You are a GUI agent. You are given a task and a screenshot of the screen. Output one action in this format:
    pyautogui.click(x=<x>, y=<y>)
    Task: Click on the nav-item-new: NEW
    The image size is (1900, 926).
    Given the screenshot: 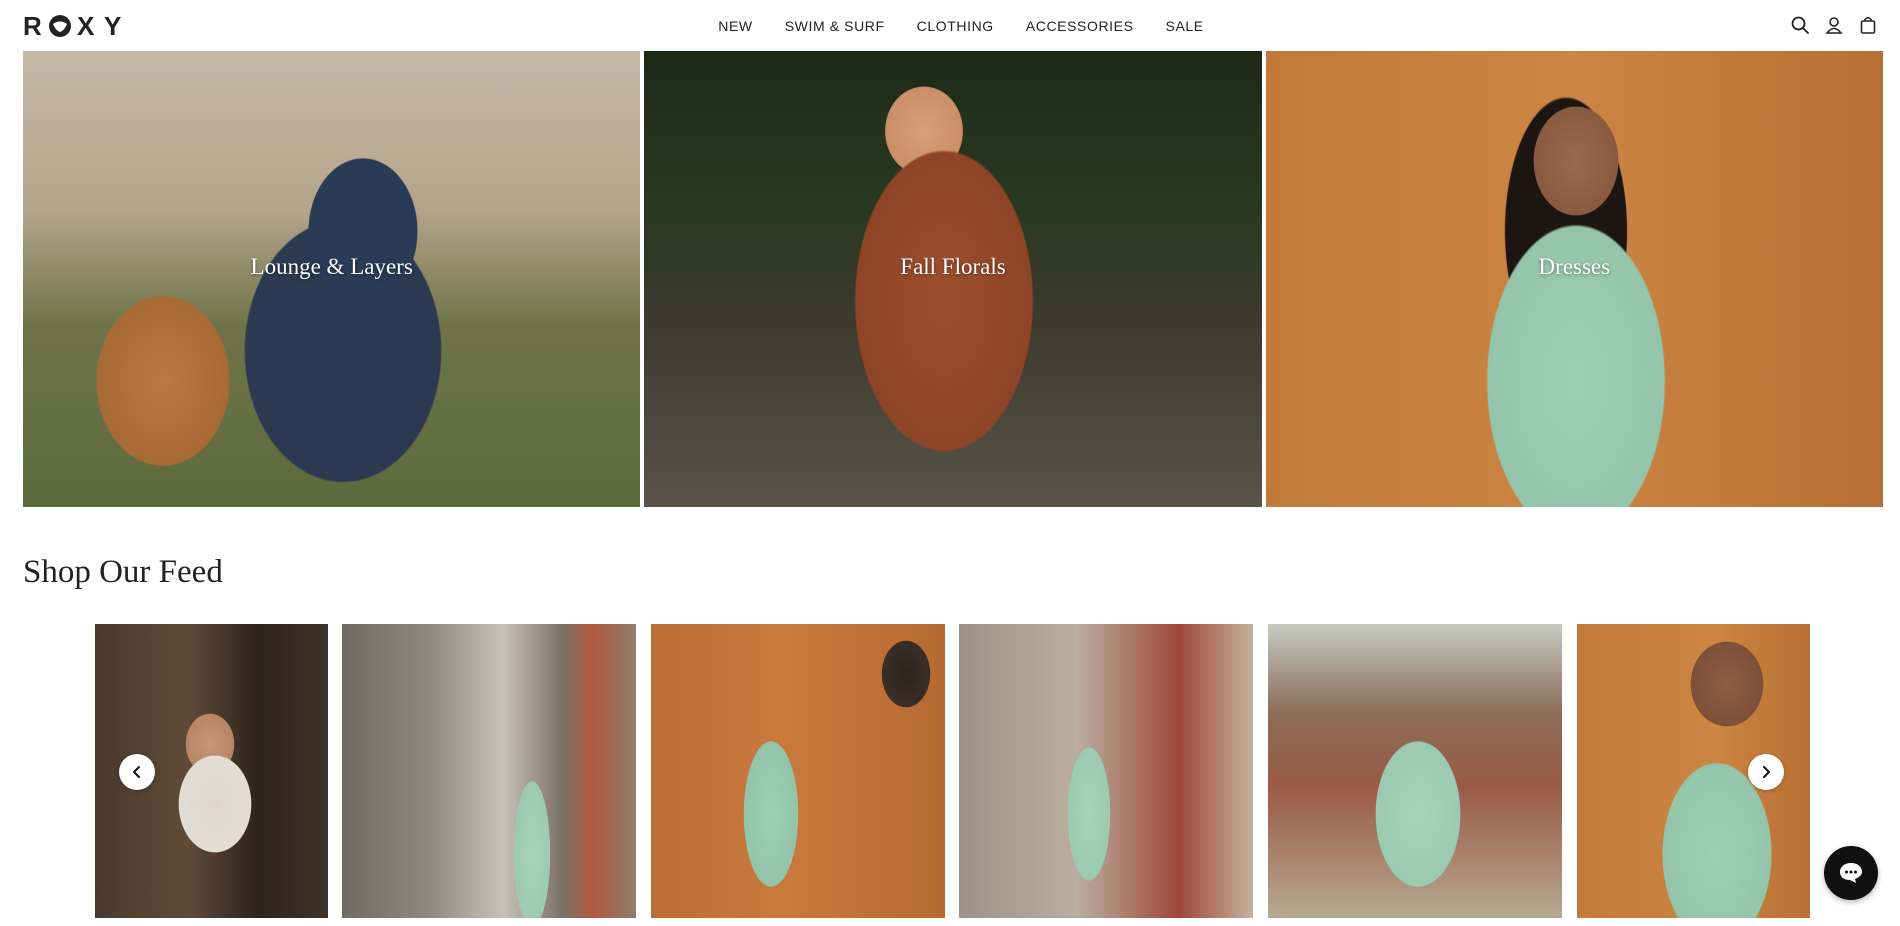 What is the action you would take?
    pyautogui.click(x=735, y=26)
    